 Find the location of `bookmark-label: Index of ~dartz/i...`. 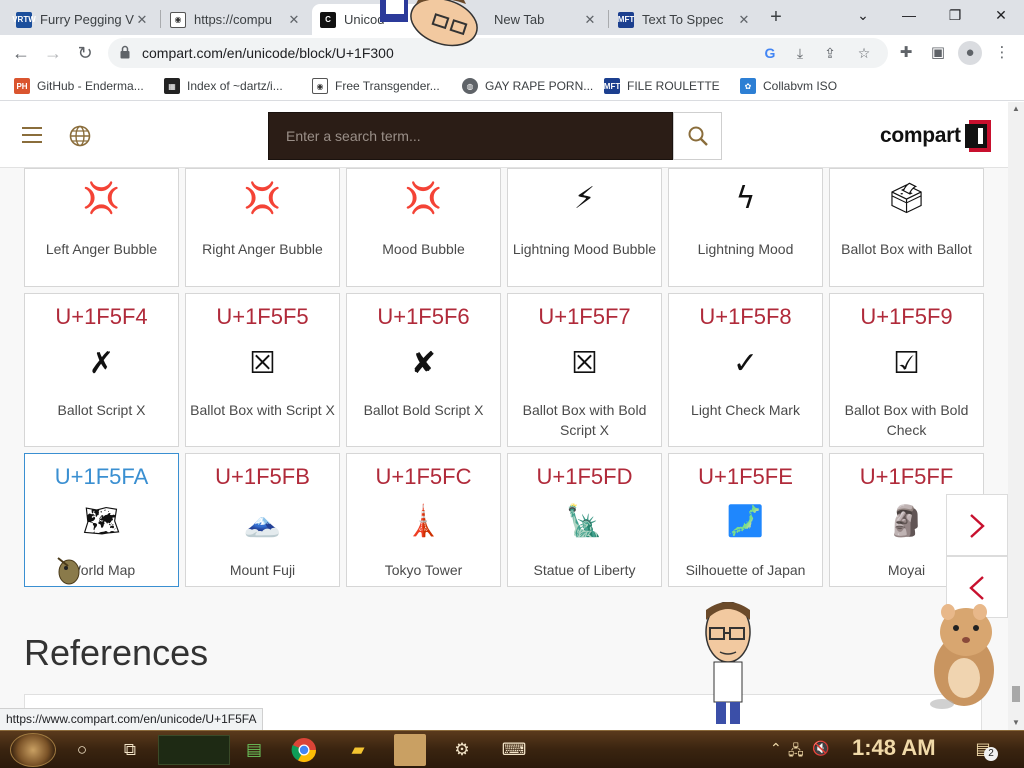

bookmark-label: Index of ~dartz/i... is located at coordinates (235, 86).